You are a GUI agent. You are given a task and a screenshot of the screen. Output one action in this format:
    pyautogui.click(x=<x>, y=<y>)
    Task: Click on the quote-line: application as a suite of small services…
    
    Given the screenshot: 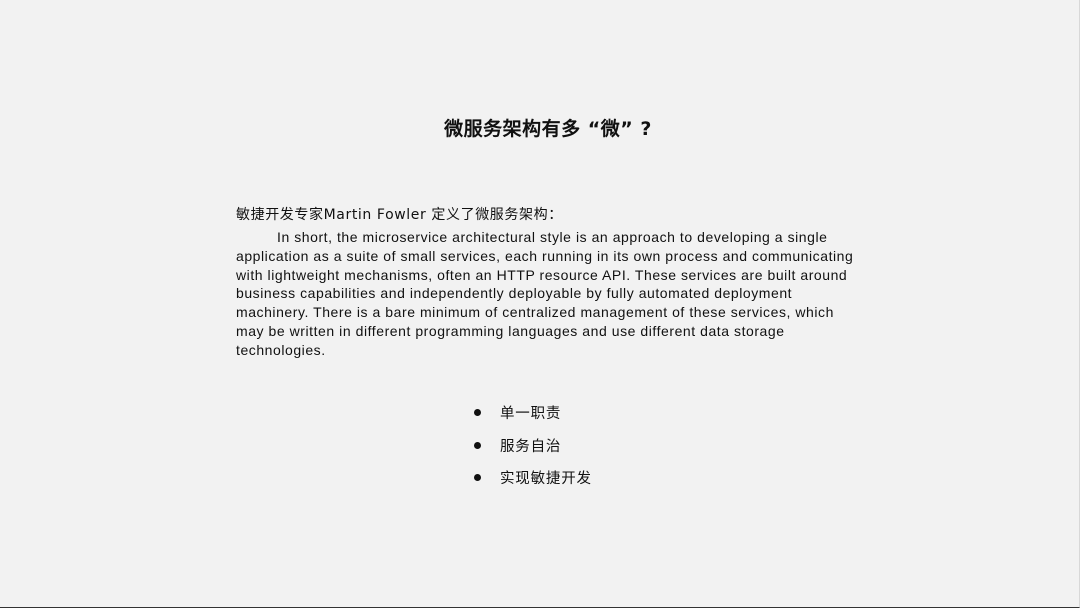 What is the action you would take?
    pyautogui.click(x=545, y=255)
    